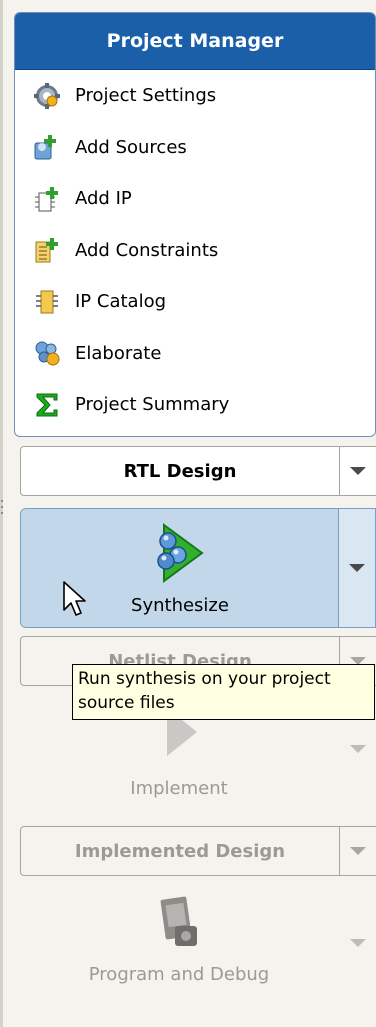 The image size is (376, 1027). What do you see at coordinates (180, 605) in the screenshot?
I see `synthesize-label: Synthesize` at bounding box center [180, 605].